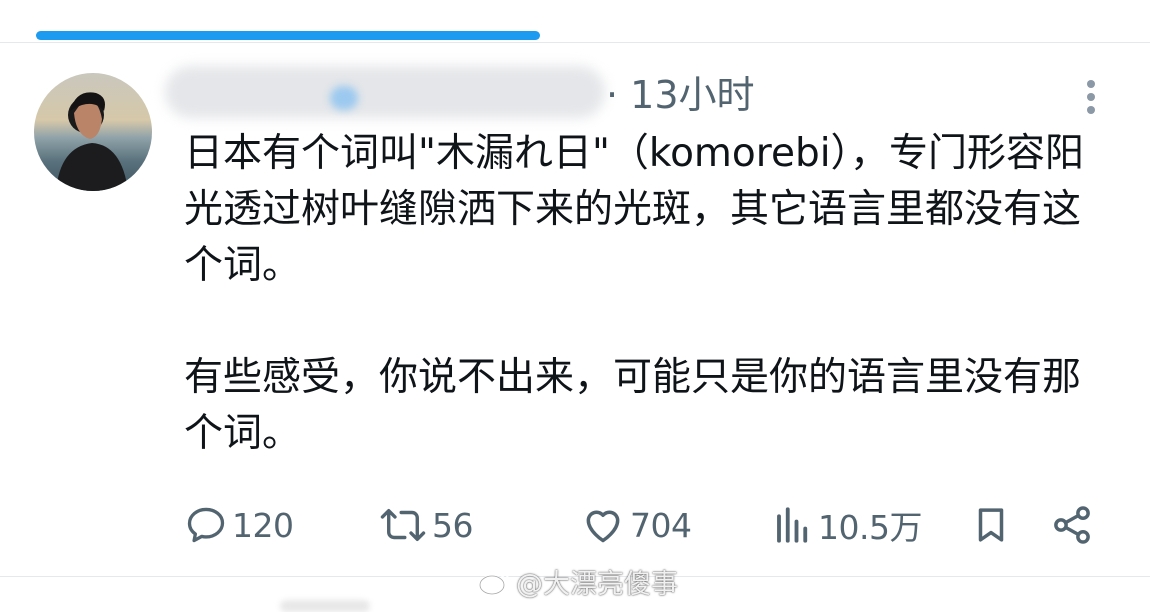 This screenshot has height=612, width=1150. I want to click on watermark-text: @大漂亮傻事, so click(597, 584).